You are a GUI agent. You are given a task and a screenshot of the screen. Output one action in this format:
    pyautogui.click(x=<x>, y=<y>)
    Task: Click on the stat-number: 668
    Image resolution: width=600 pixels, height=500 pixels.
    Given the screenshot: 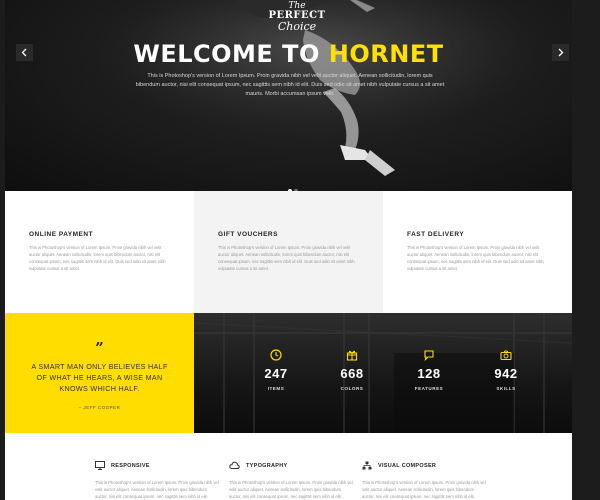 What is the action you would take?
    pyautogui.click(x=352, y=373)
    